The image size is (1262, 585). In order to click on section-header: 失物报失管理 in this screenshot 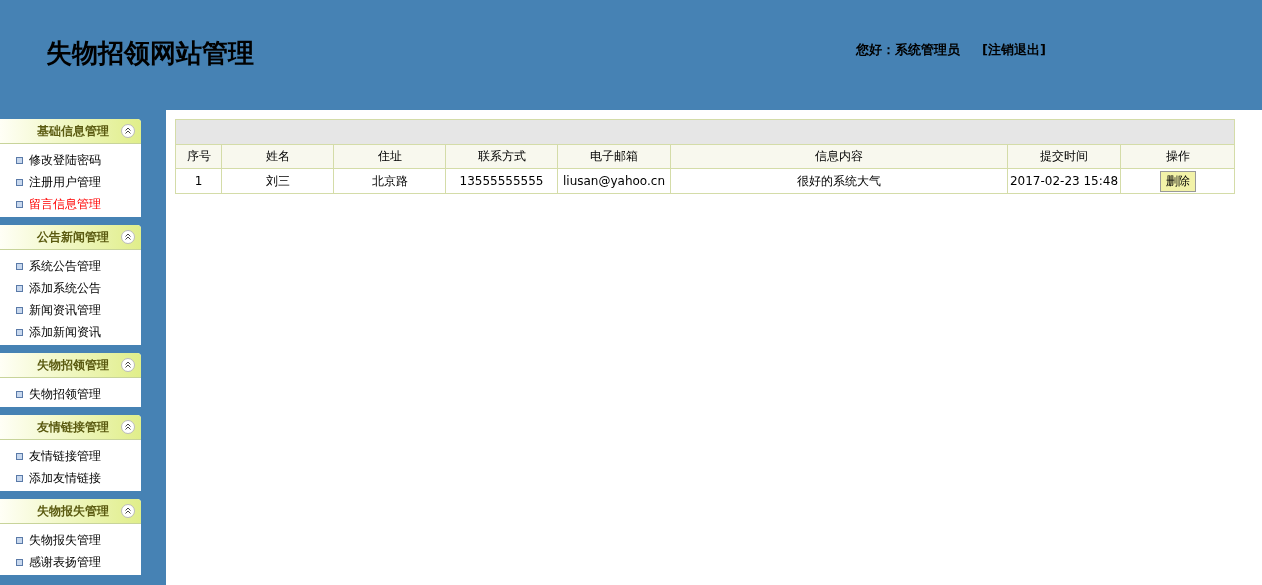, I will do `click(70, 511)`.